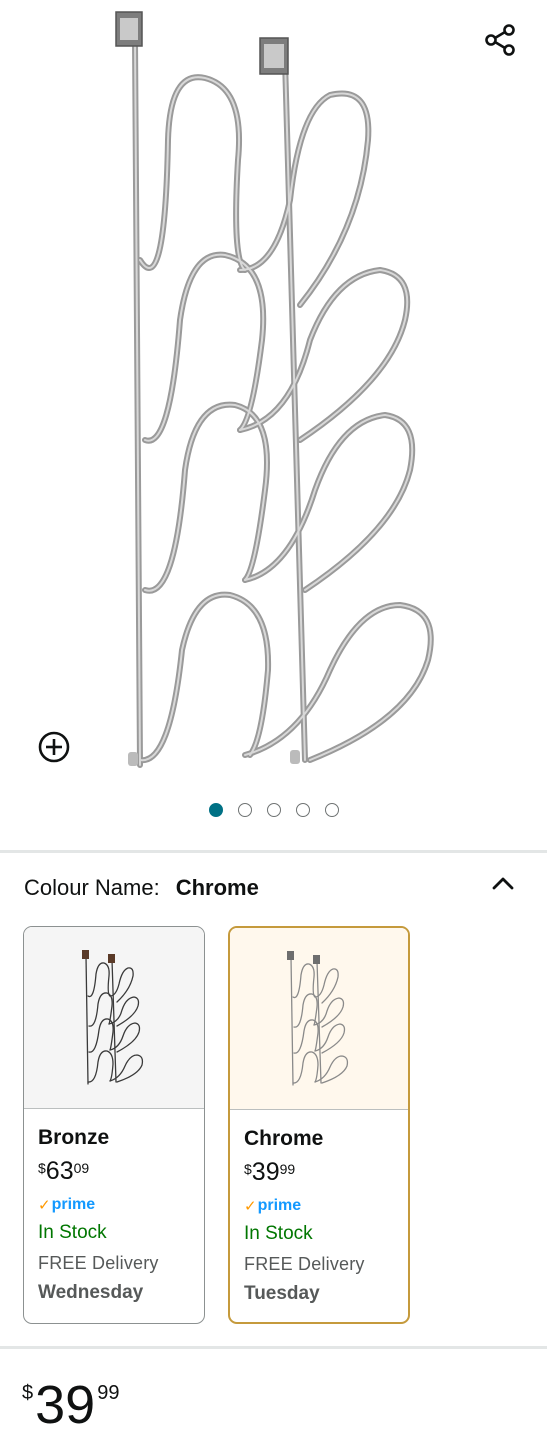 This screenshot has height=1440, width=547. Describe the element at coordinates (282, 1293) in the screenshot. I see `delivery-day: Tuesday` at that location.